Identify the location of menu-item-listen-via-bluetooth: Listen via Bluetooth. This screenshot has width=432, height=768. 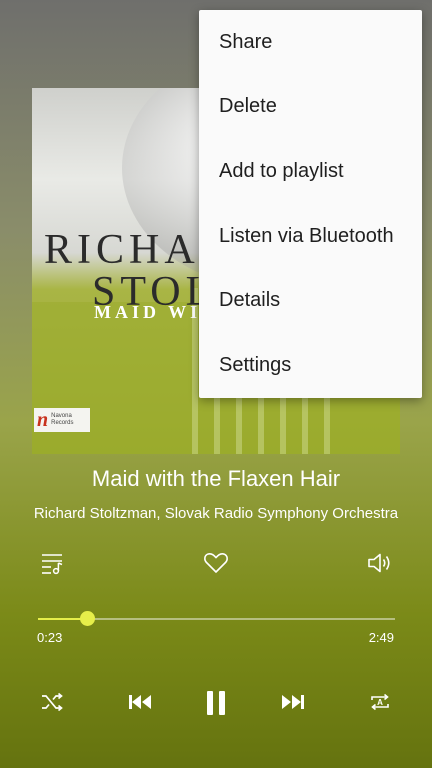
(310, 236).